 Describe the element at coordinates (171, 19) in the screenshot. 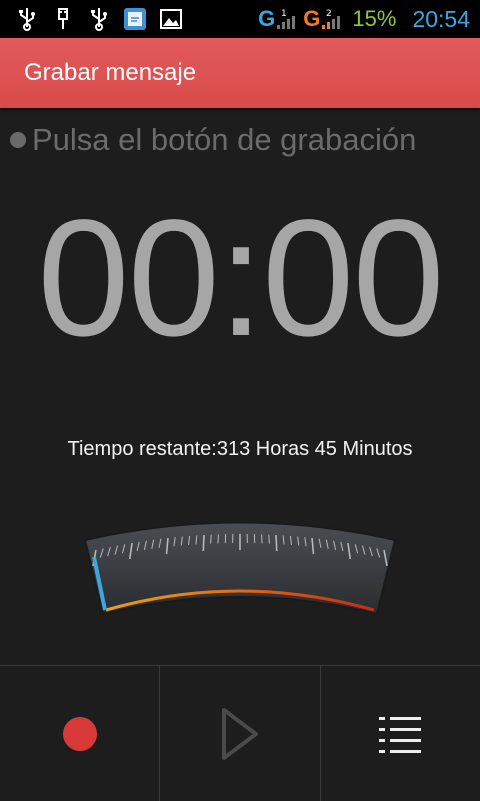

I see `gallery-icon` at that location.